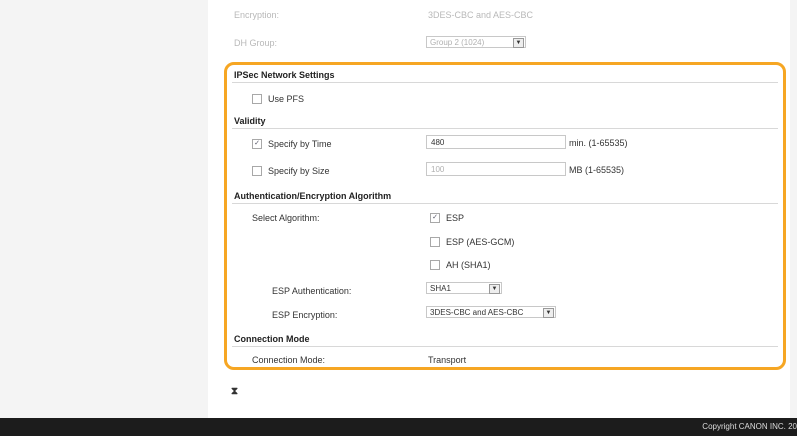 Image resolution: width=797 pixels, height=436 pixels. Describe the element at coordinates (447, 360) in the screenshot. I see `connection-mode-value: Transport` at that location.